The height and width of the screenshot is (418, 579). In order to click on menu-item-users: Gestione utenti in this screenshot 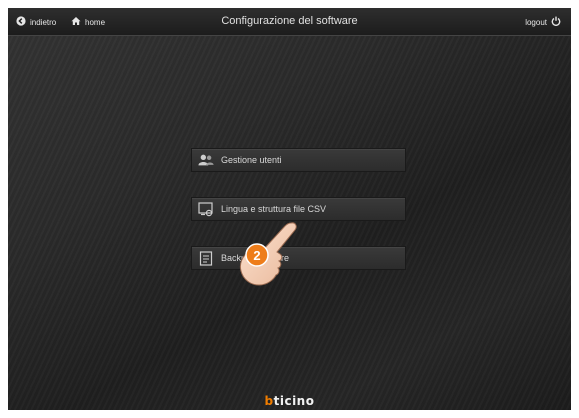, I will do `click(298, 160)`.